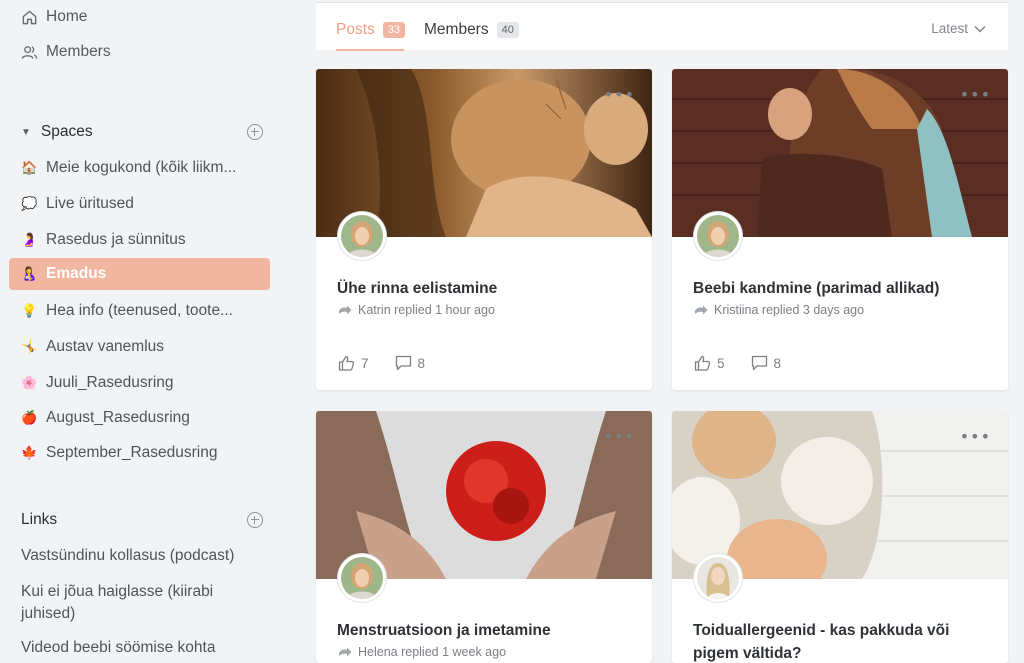  What do you see at coordinates (39, 519) in the screenshot?
I see `links-title: Links` at bounding box center [39, 519].